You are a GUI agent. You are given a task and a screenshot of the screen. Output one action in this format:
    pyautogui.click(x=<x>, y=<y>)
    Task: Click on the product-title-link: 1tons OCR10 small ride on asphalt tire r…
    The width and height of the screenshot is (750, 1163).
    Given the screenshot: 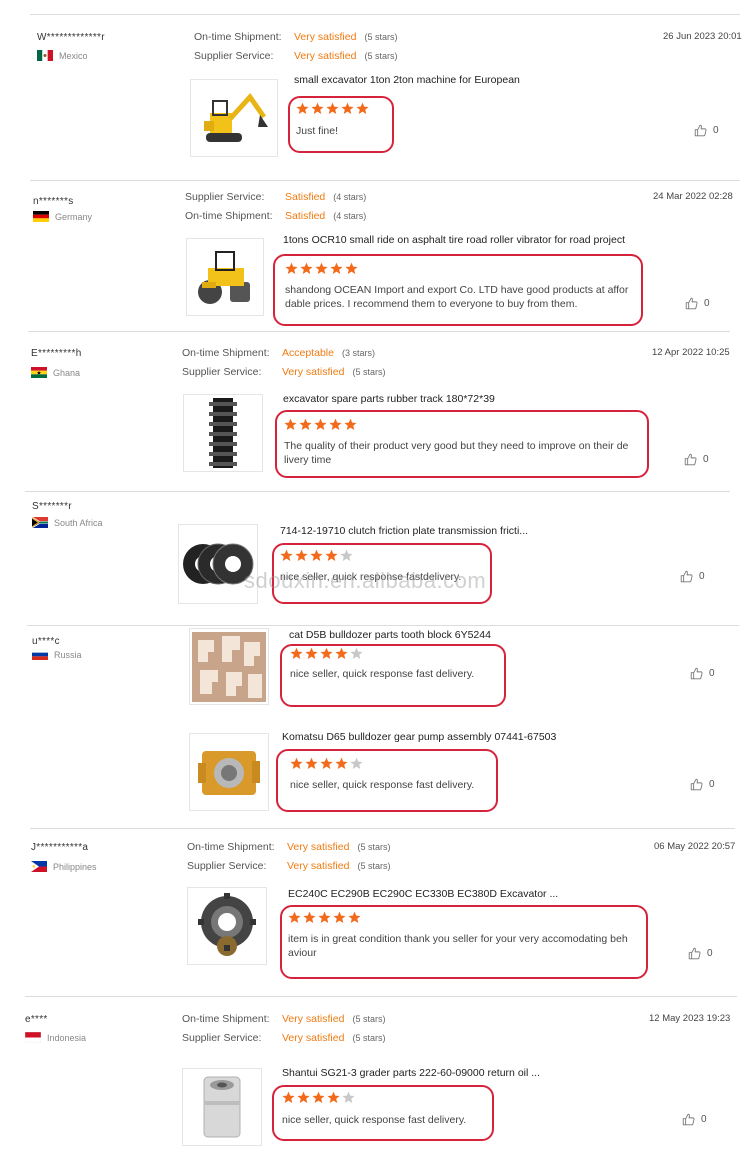 What is the action you would take?
    pyautogui.click(x=454, y=240)
    